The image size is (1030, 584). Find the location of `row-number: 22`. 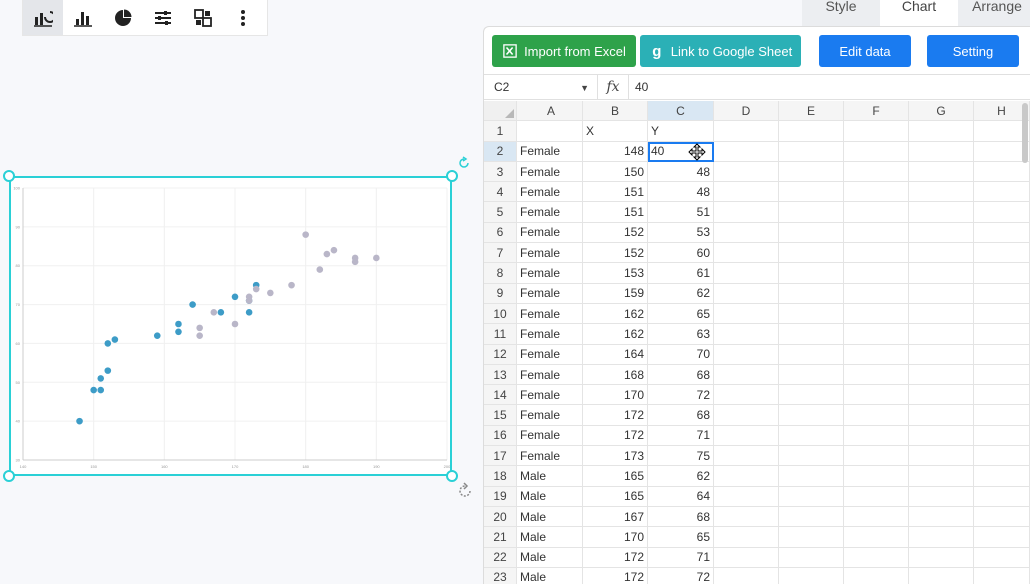

row-number: 22 is located at coordinates (500, 557).